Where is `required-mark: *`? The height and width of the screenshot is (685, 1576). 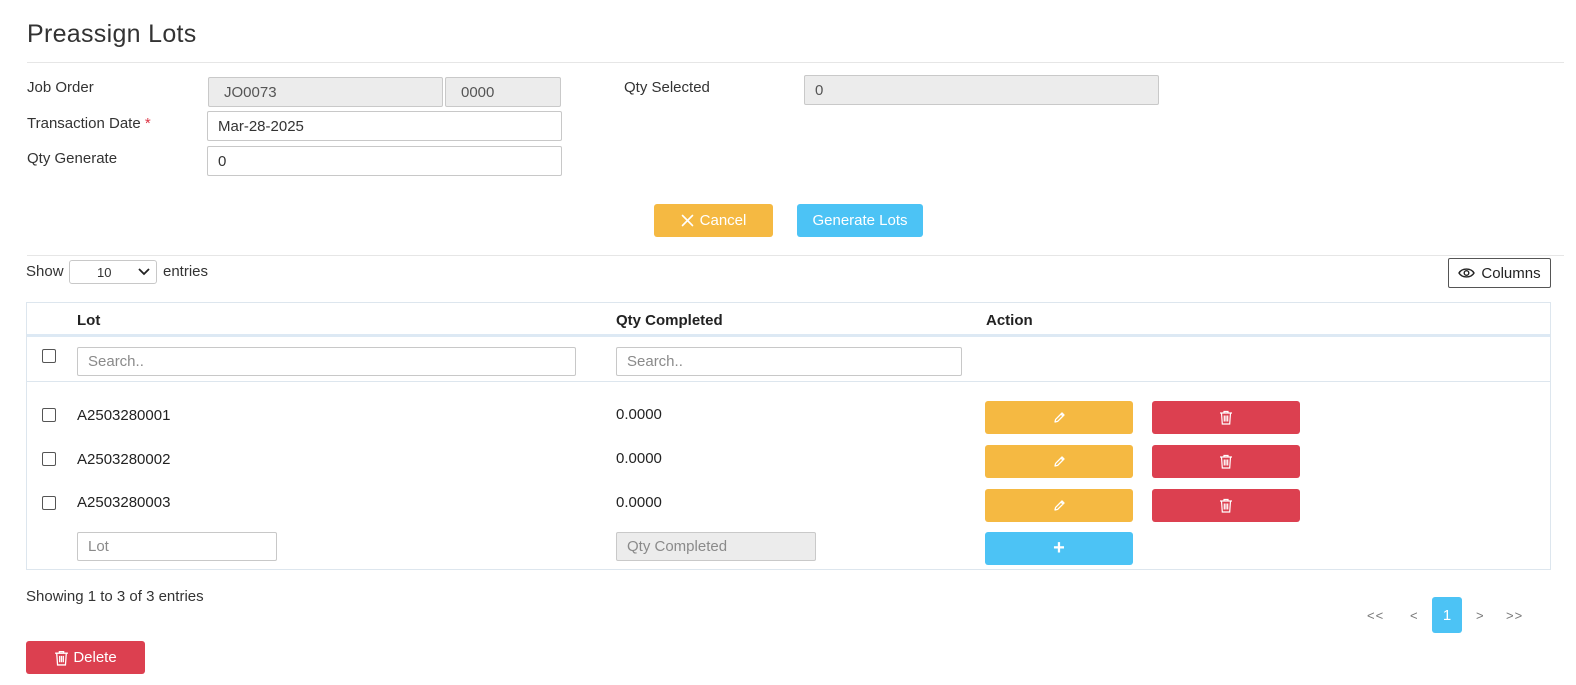
required-mark: * is located at coordinates (147, 123).